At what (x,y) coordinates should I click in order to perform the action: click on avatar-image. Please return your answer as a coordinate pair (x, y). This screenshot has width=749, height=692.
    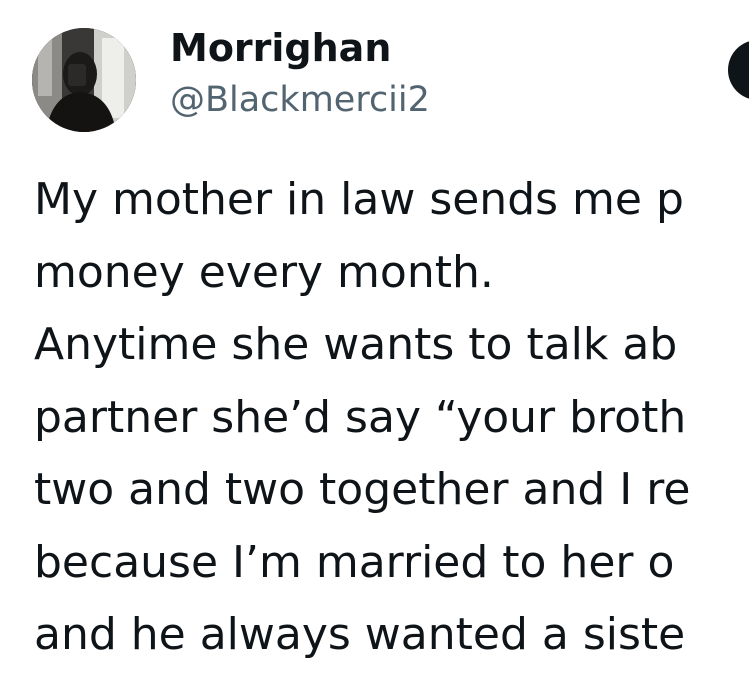
    Looking at the image, I should click on (84, 80).